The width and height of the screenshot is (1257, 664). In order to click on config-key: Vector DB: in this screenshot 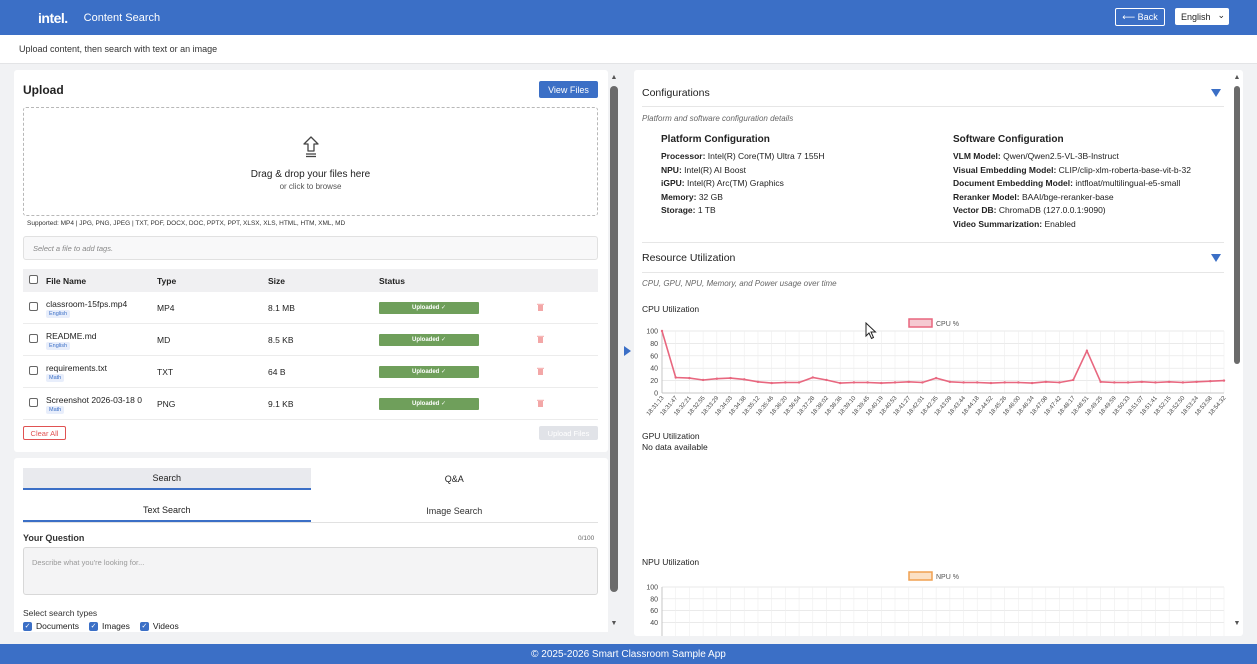, I will do `click(975, 210)`.